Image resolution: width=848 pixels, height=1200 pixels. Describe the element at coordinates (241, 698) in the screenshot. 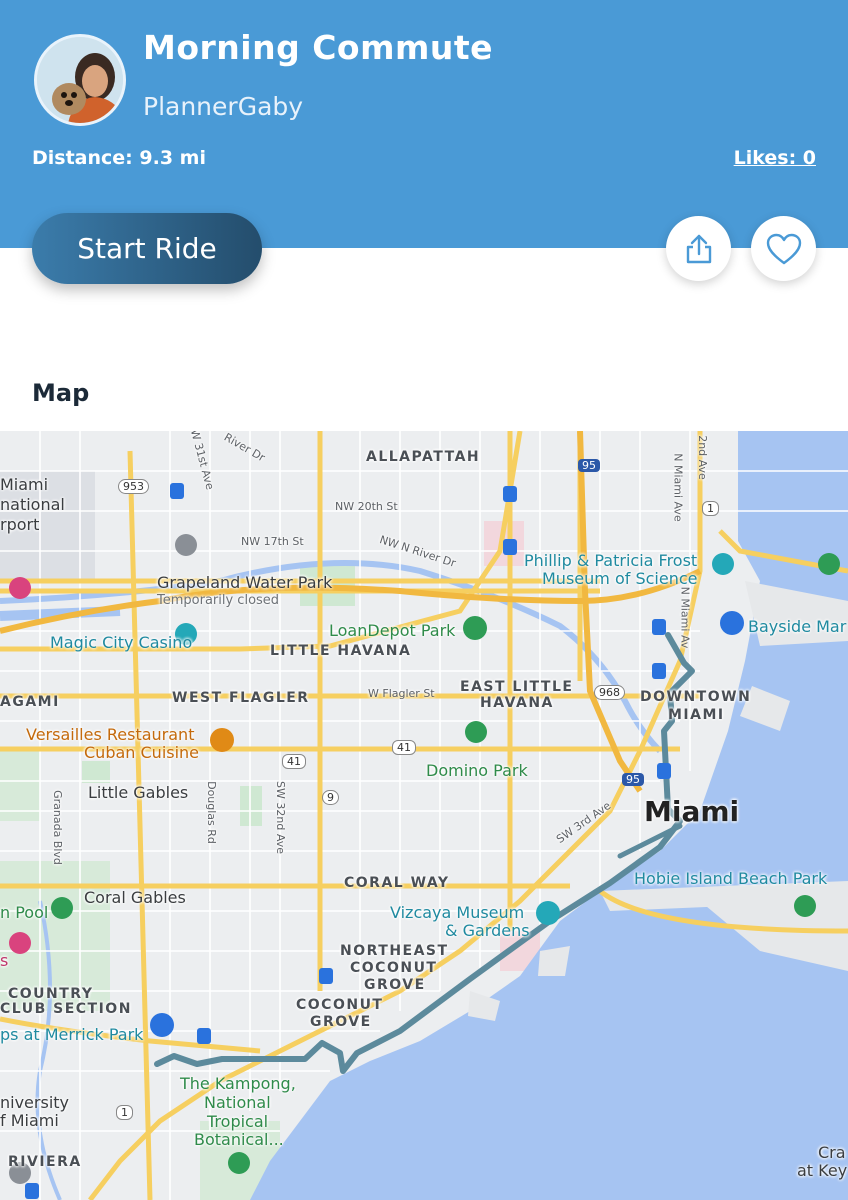

I see `label-west-flagler: WEST FLAGLER` at that location.